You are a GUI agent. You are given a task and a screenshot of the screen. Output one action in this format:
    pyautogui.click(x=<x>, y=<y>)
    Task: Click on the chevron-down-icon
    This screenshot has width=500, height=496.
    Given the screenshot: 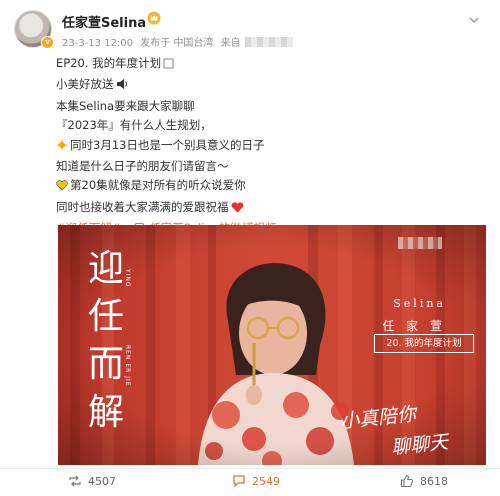 What is the action you would take?
    pyautogui.click(x=474, y=20)
    